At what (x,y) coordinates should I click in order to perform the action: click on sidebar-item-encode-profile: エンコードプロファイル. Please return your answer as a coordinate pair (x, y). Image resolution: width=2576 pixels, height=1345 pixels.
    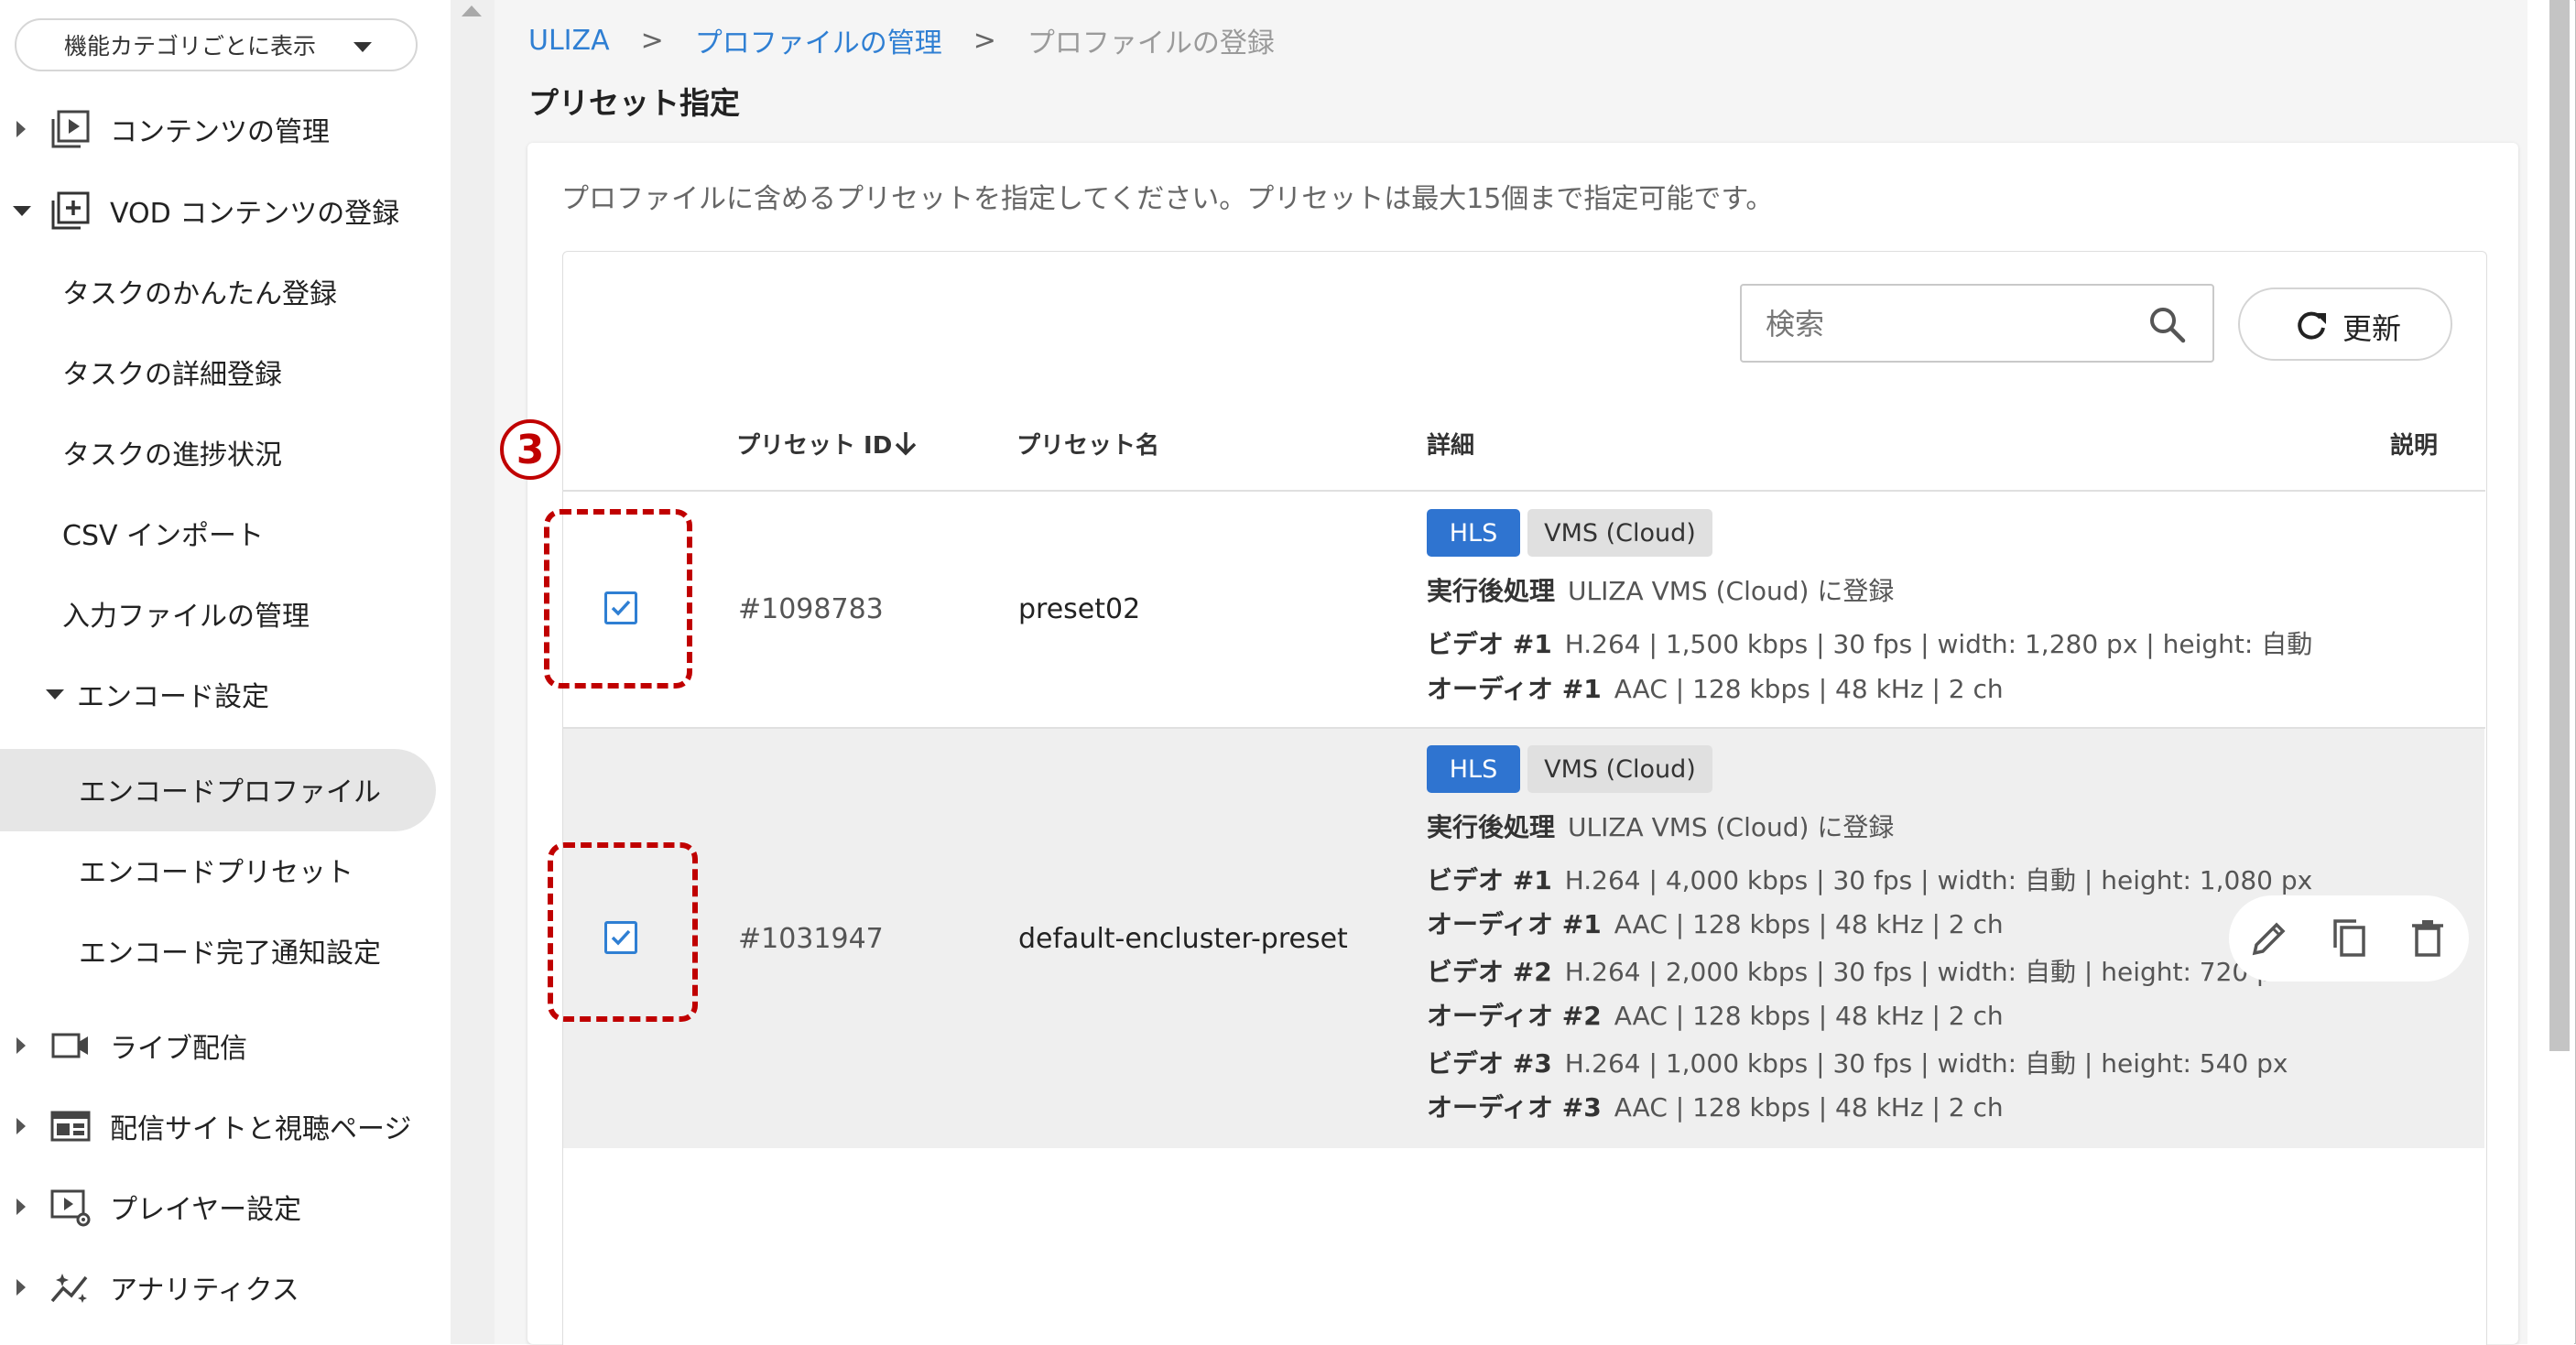
    Looking at the image, I should click on (225, 789).